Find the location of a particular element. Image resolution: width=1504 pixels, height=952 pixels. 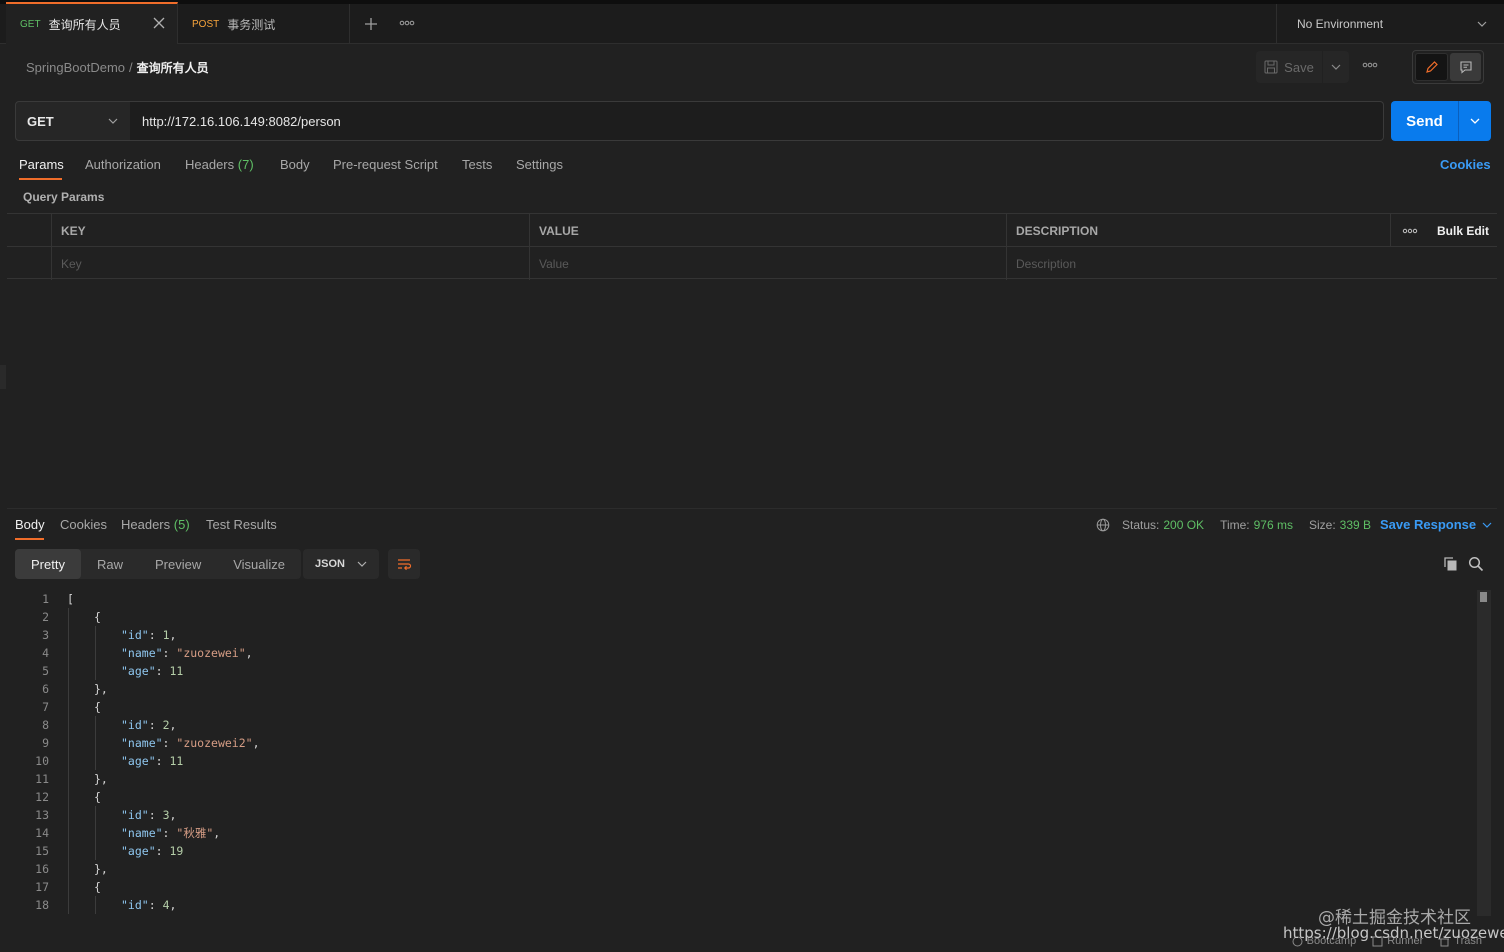

wrap-lines-button is located at coordinates (404, 564).